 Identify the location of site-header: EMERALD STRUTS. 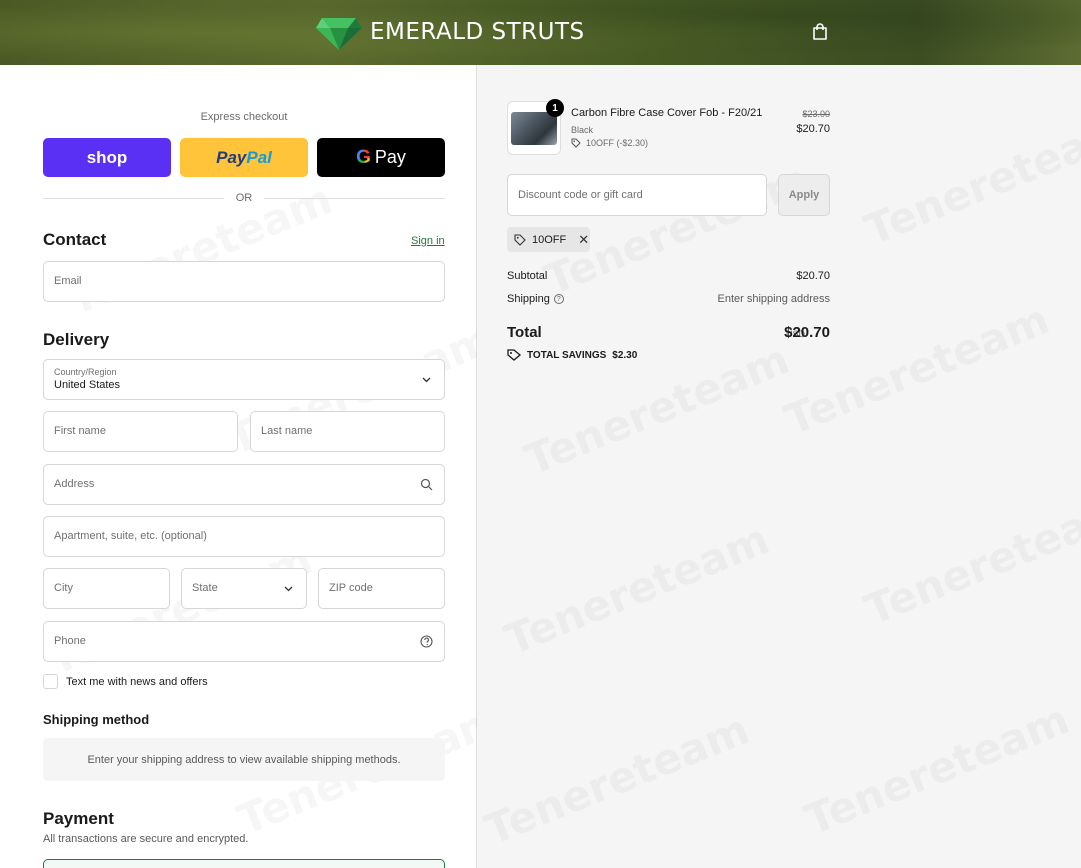
(540, 32).